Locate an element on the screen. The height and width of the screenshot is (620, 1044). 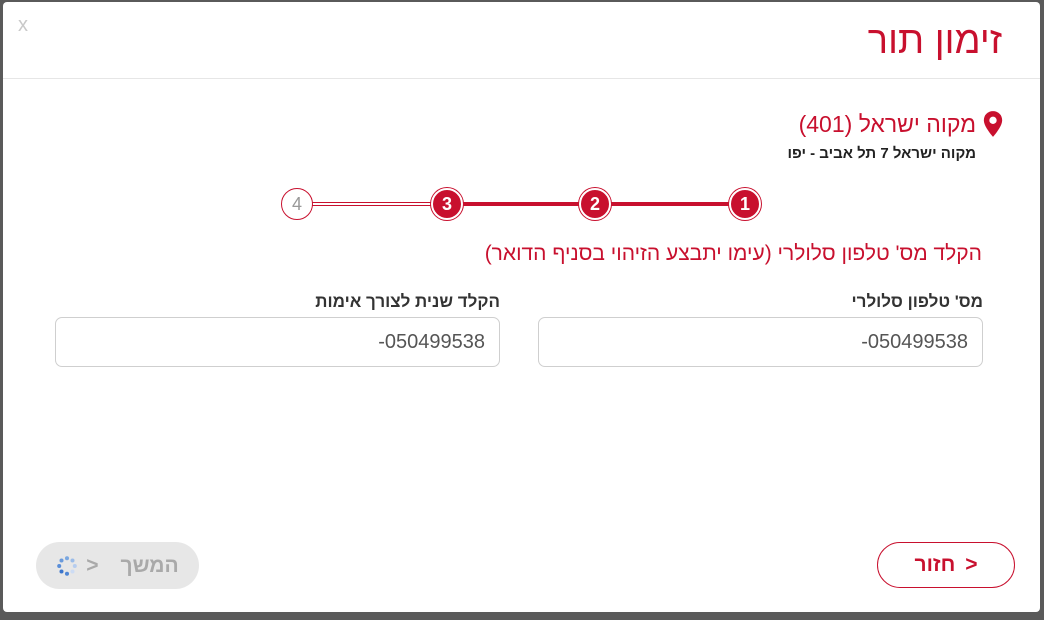
phone-label: מס' טלפון סלולרי is located at coordinates (917, 301).